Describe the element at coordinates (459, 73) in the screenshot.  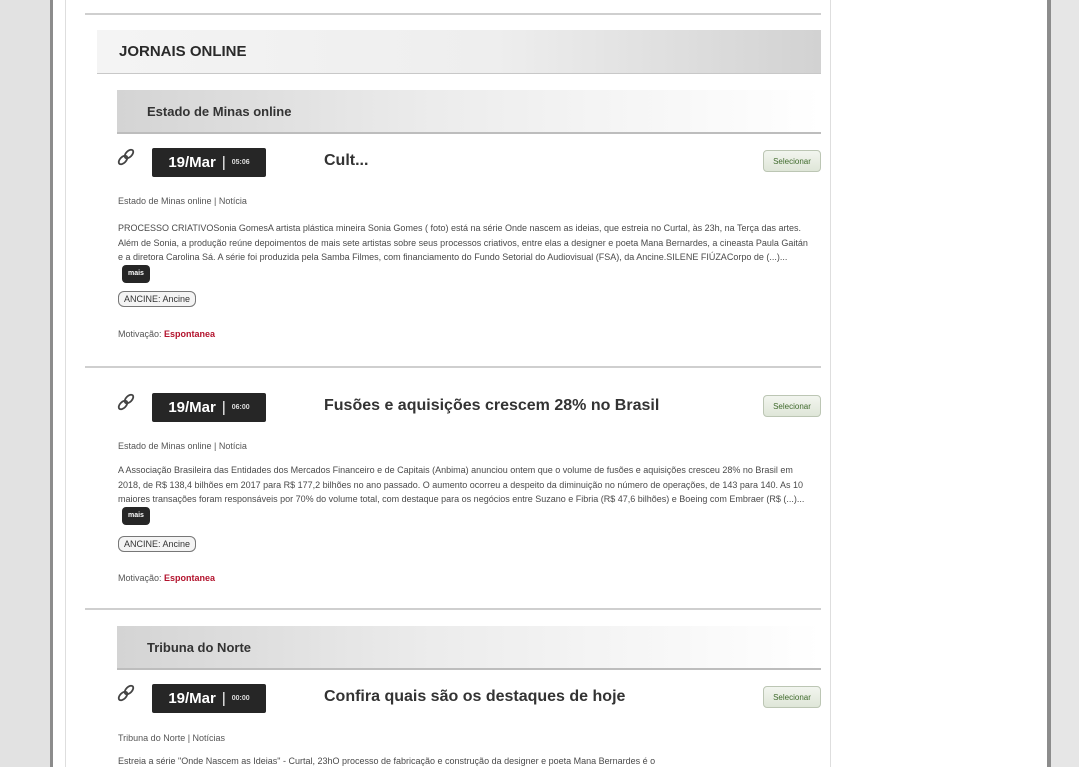
I see `section-divider` at that location.